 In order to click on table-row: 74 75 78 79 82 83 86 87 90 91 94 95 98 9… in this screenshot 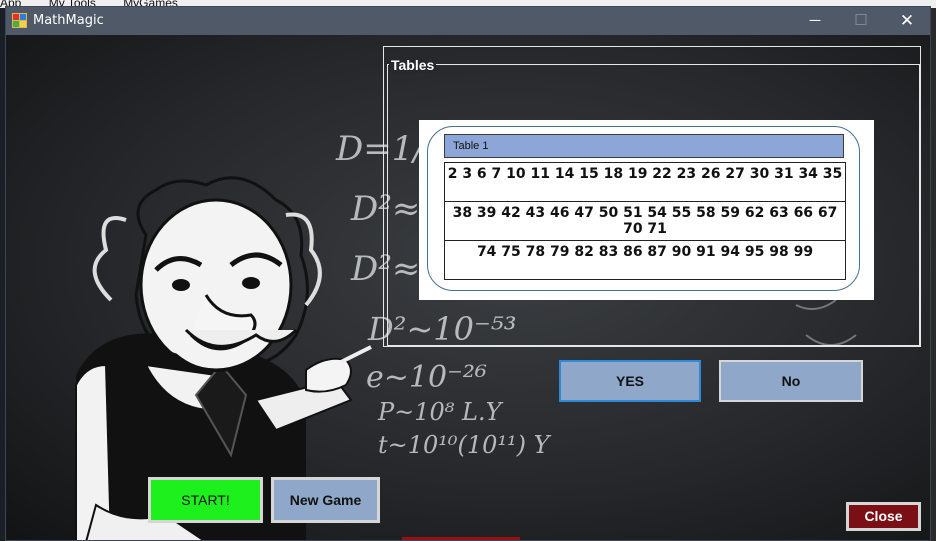, I will do `click(645, 260)`.